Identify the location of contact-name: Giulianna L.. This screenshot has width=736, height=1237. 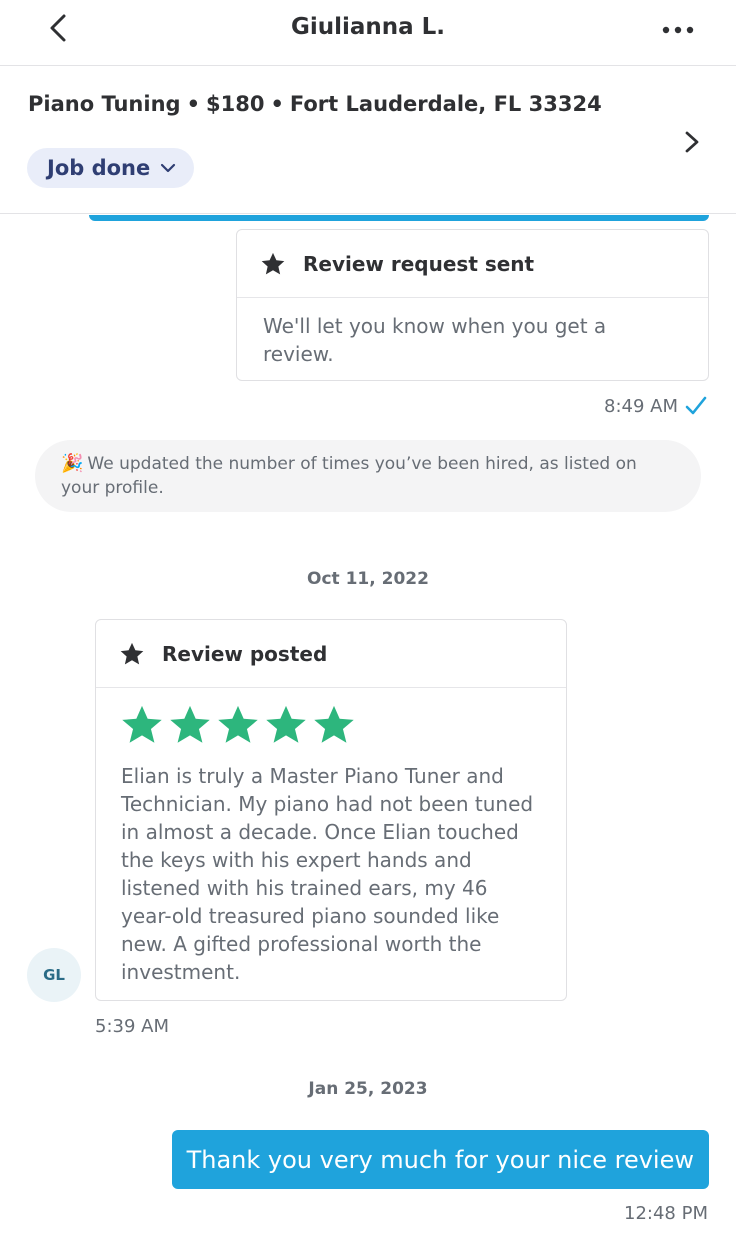
(368, 27).